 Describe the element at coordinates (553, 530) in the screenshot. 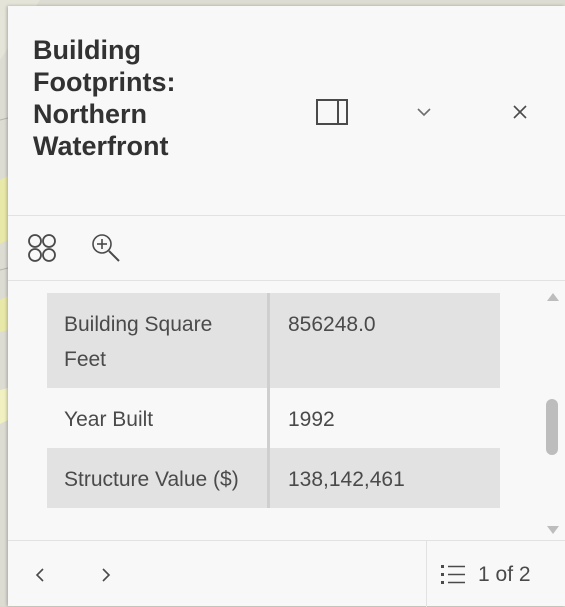

I see `scroll-down-arrow-icon` at that location.